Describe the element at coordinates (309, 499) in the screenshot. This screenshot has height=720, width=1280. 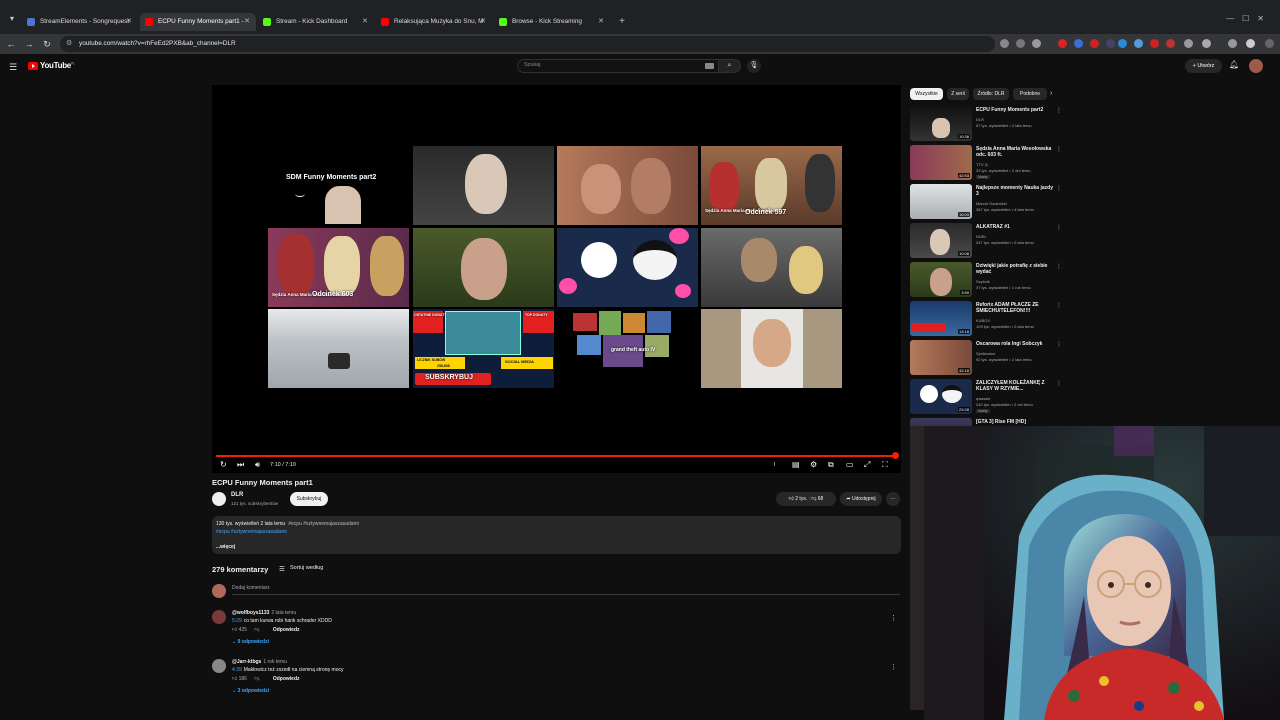
I see `subscribe-button: Subskrybuj` at that location.